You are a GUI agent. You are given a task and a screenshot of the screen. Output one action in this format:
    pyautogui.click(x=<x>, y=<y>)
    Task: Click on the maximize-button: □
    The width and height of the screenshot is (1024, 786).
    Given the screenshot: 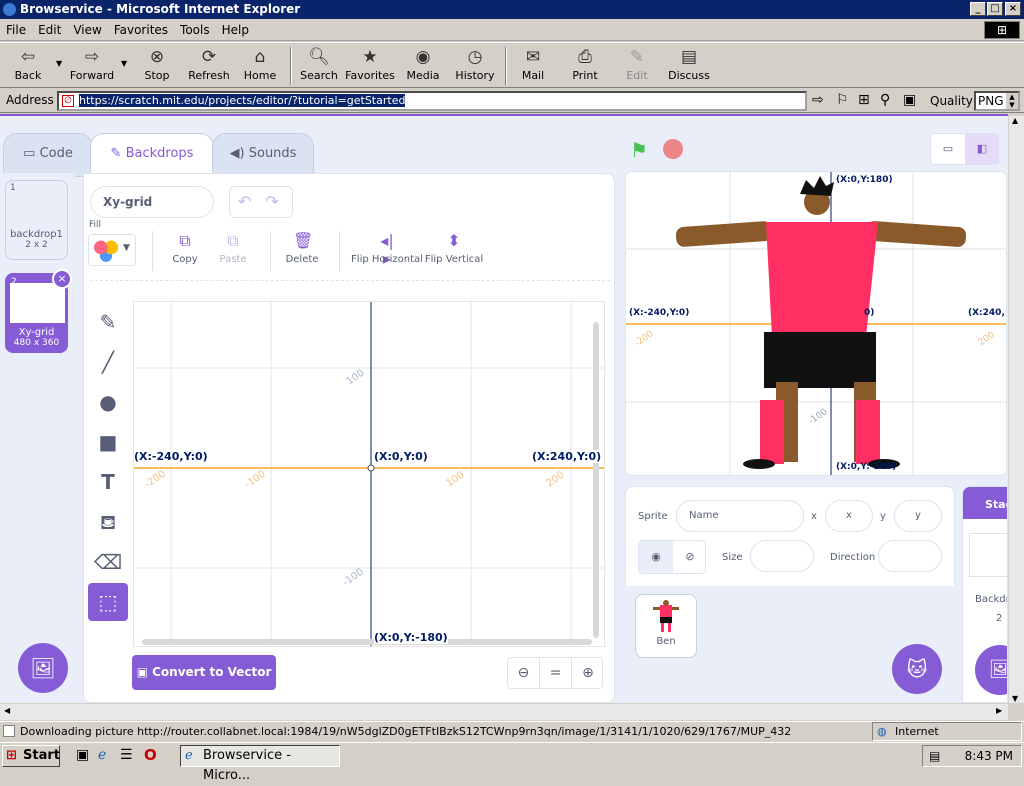 What is the action you would take?
    pyautogui.click(x=995, y=9)
    